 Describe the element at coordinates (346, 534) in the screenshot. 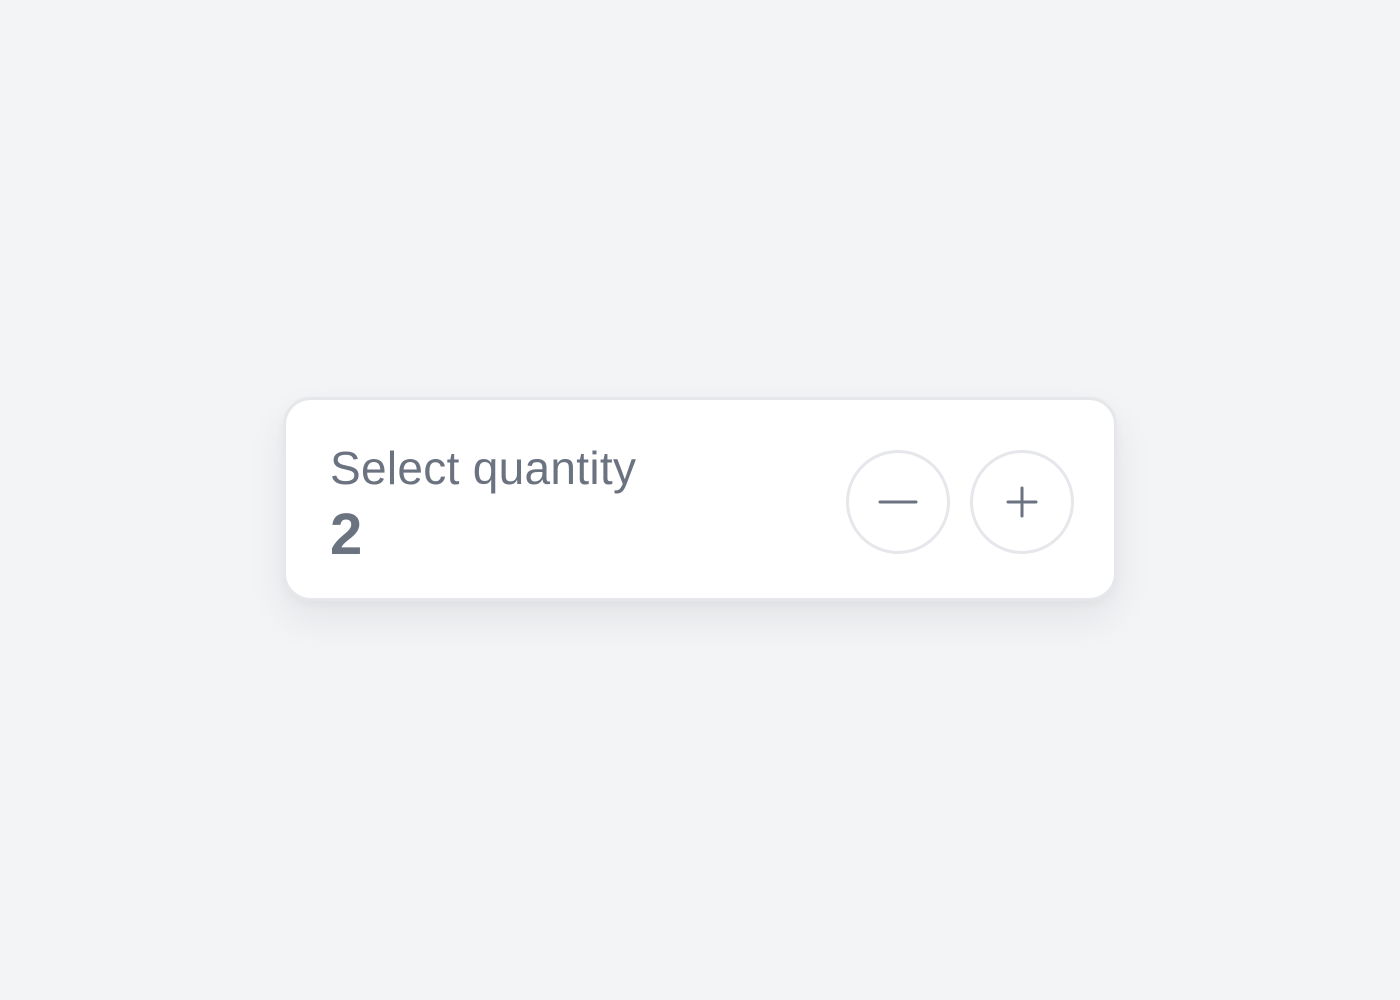

I see `quantity-value: 2` at that location.